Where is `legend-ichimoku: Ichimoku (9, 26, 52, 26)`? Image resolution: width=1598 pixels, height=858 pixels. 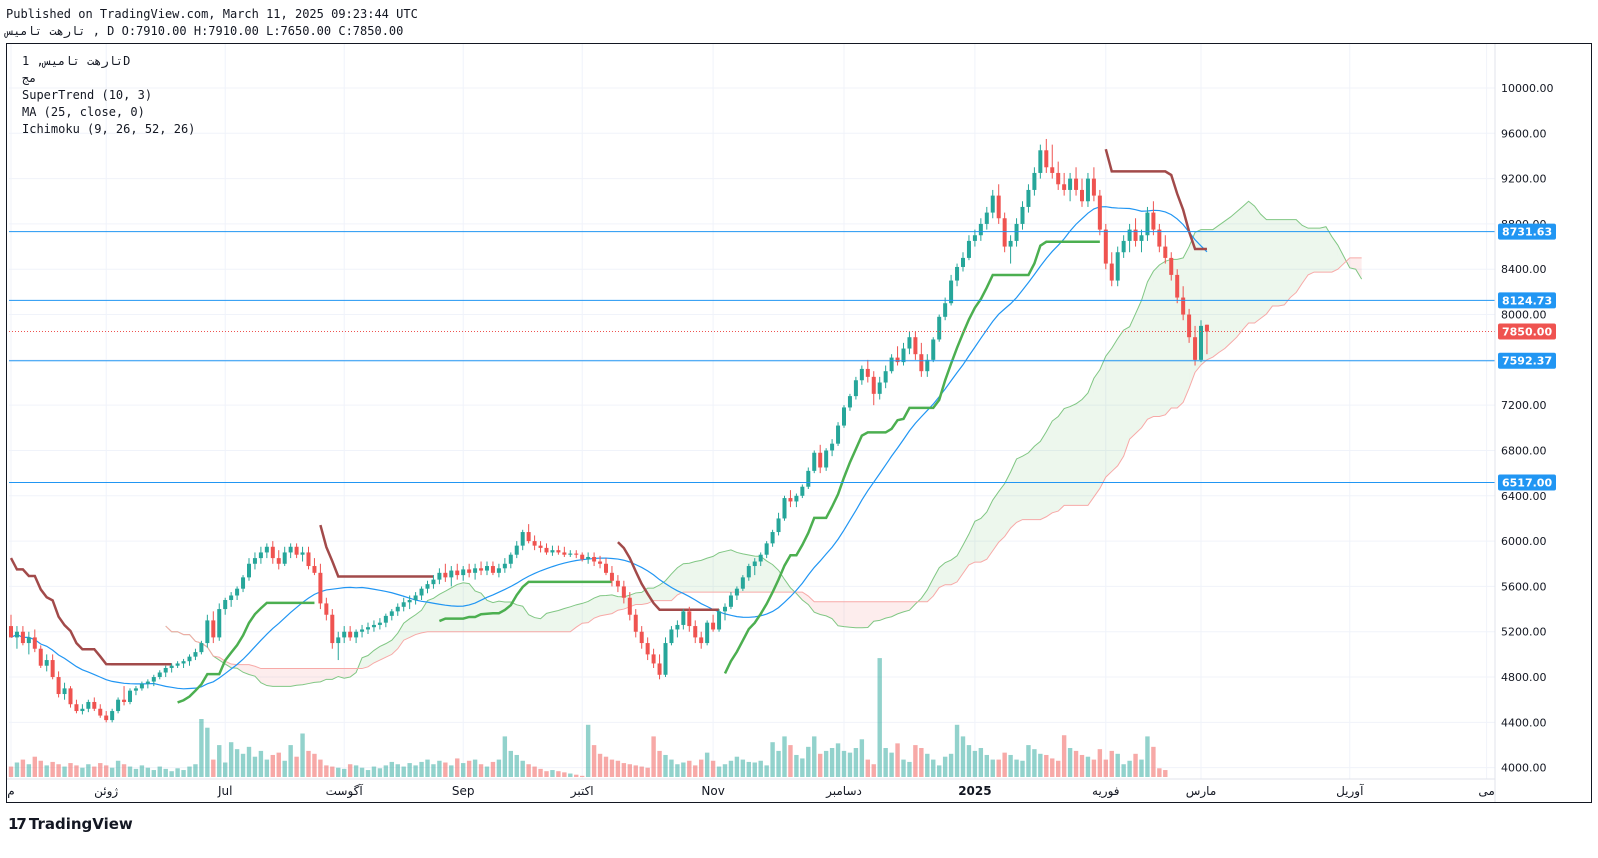 legend-ichimoku: Ichimoku (9, 26, 52, 26) is located at coordinates (108, 129).